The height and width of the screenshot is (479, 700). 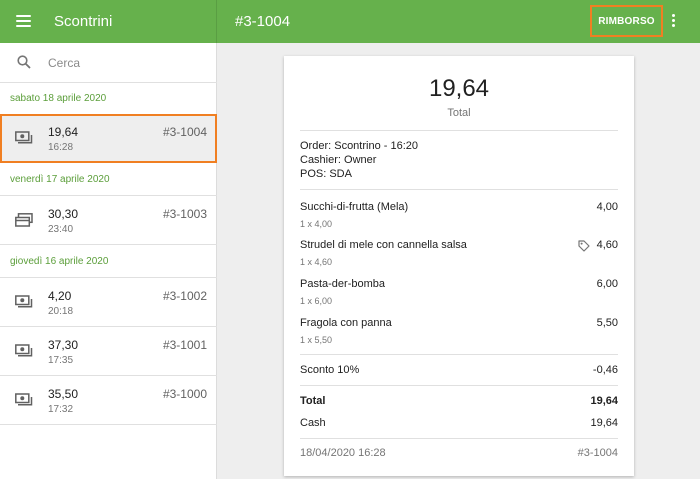 I want to click on payment-amount: 19,64, so click(x=604, y=423).